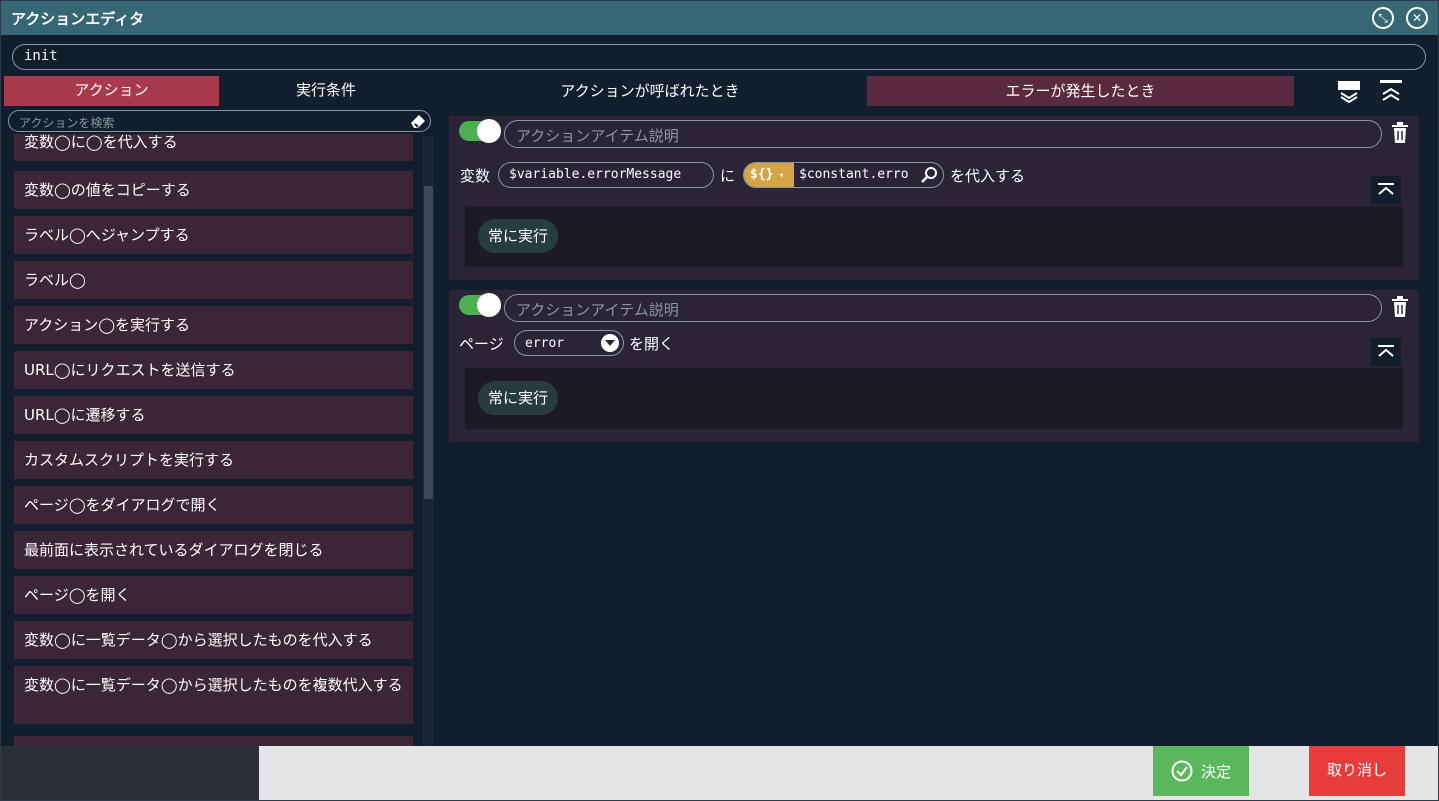 The width and height of the screenshot is (1439, 801). Describe the element at coordinates (213, 460) in the screenshot. I see `list-item: カスタムスクリプトを実行する` at that location.